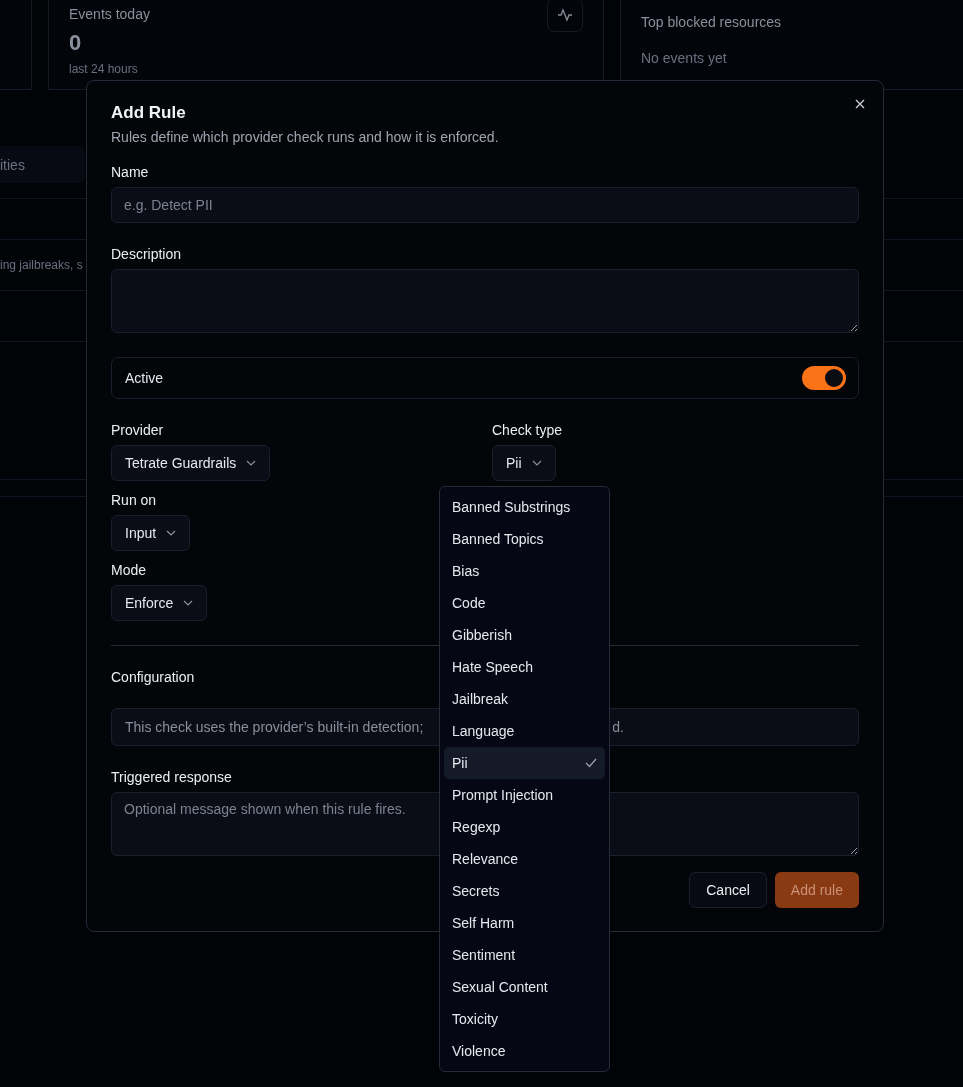 Image resolution: width=963 pixels, height=1087 pixels. I want to click on menu-option: Pii, so click(524, 763).